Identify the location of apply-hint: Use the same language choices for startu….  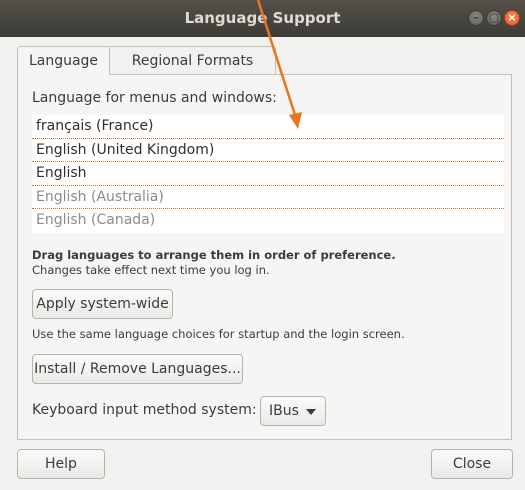
(218, 334).